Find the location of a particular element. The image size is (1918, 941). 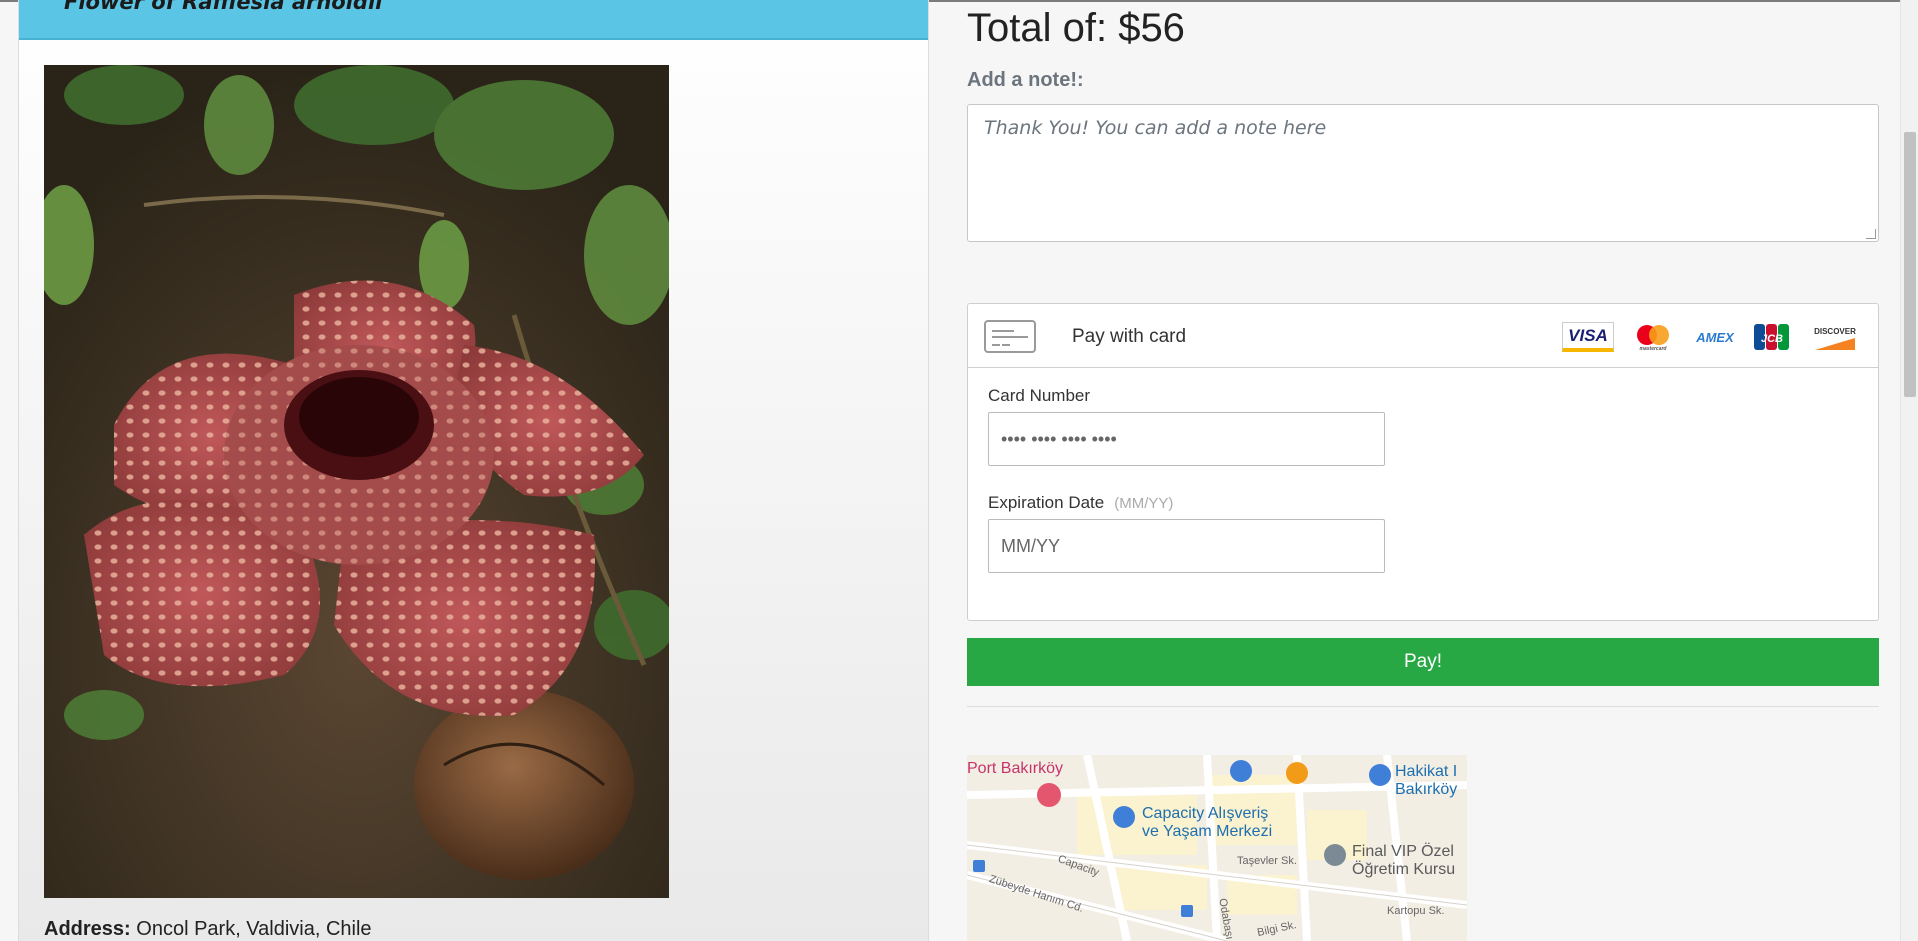

map-place-bakirkoy: Bakırköy is located at coordinates (1426, 789).